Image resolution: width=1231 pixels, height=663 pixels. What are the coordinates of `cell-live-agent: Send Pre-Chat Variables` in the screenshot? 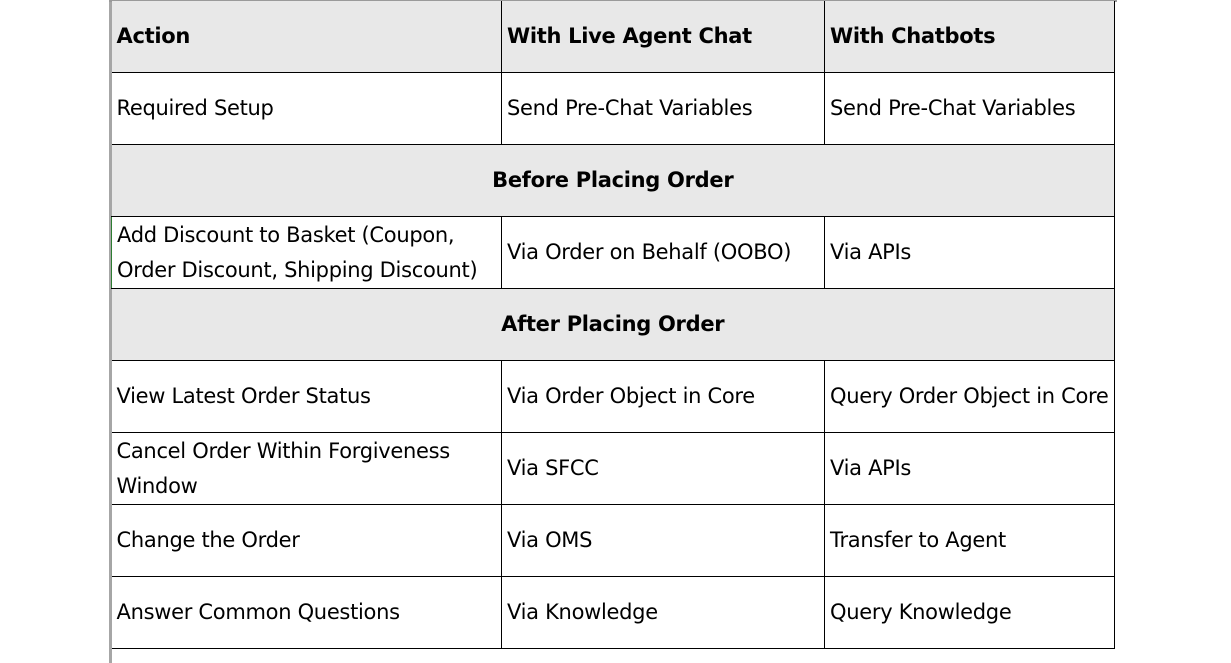 It's located at (663, 108).